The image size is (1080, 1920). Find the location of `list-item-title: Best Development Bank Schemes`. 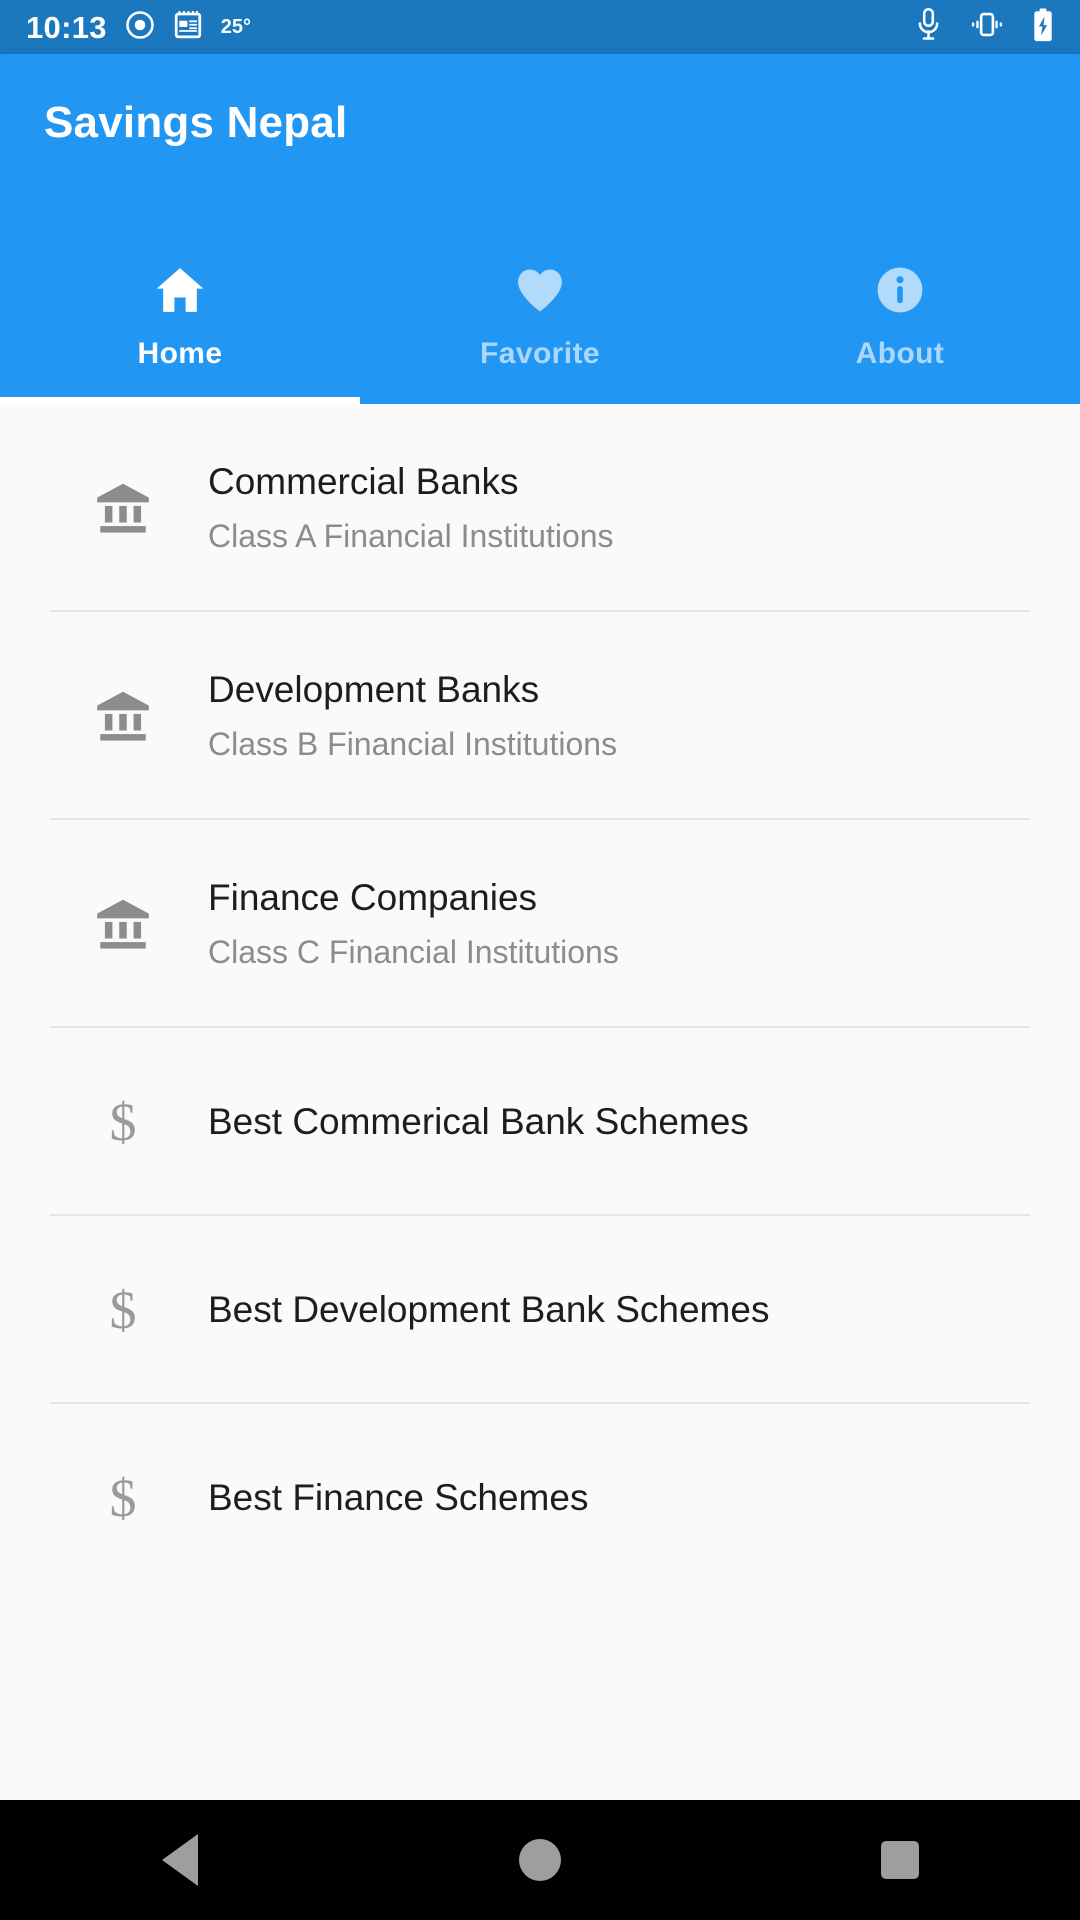

list-item-title: Best Development Bank Schemes is located at coordinates (489, 1309).